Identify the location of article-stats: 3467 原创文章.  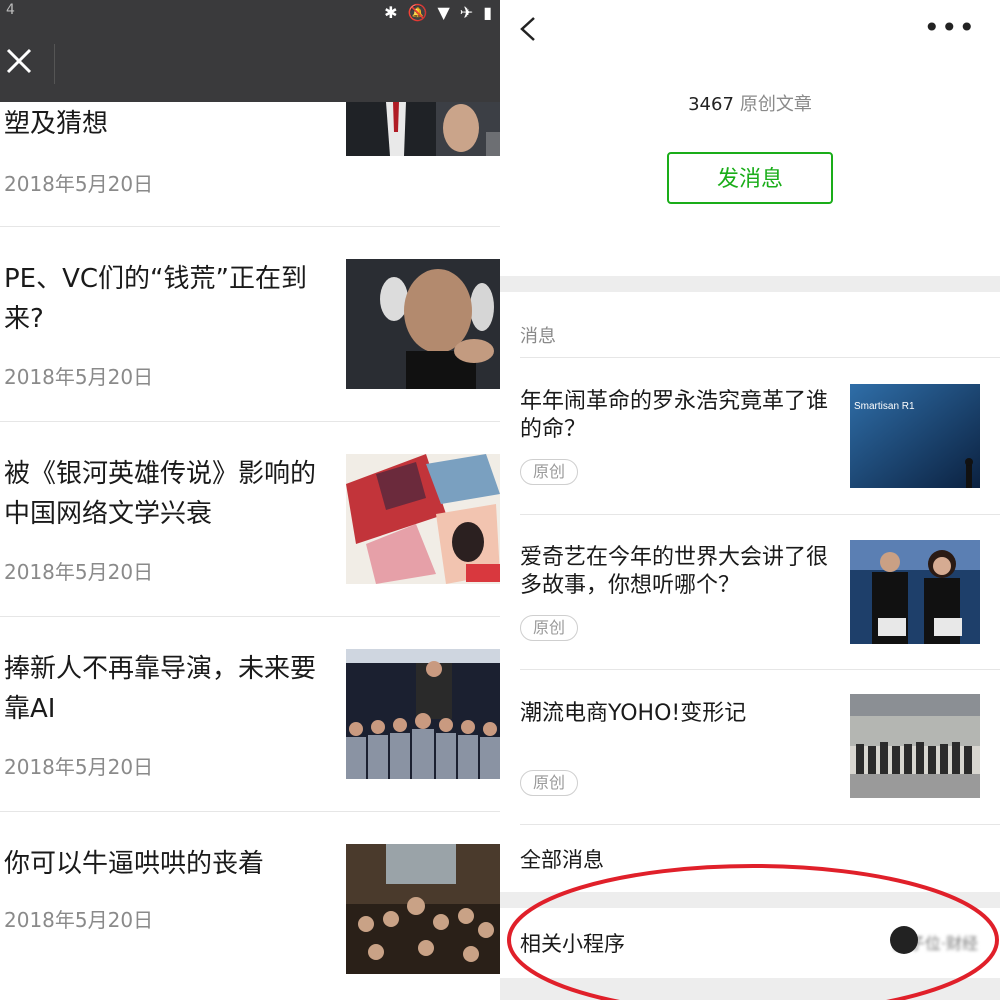
(750, 103).